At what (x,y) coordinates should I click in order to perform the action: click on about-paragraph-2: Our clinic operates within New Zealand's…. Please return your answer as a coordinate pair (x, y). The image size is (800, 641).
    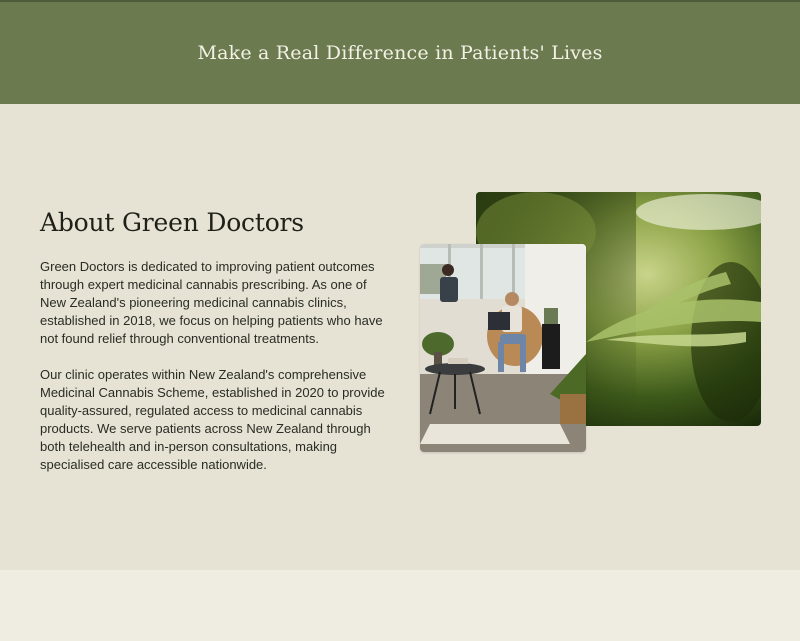
    Looking at the image, I should click on (212, 419).